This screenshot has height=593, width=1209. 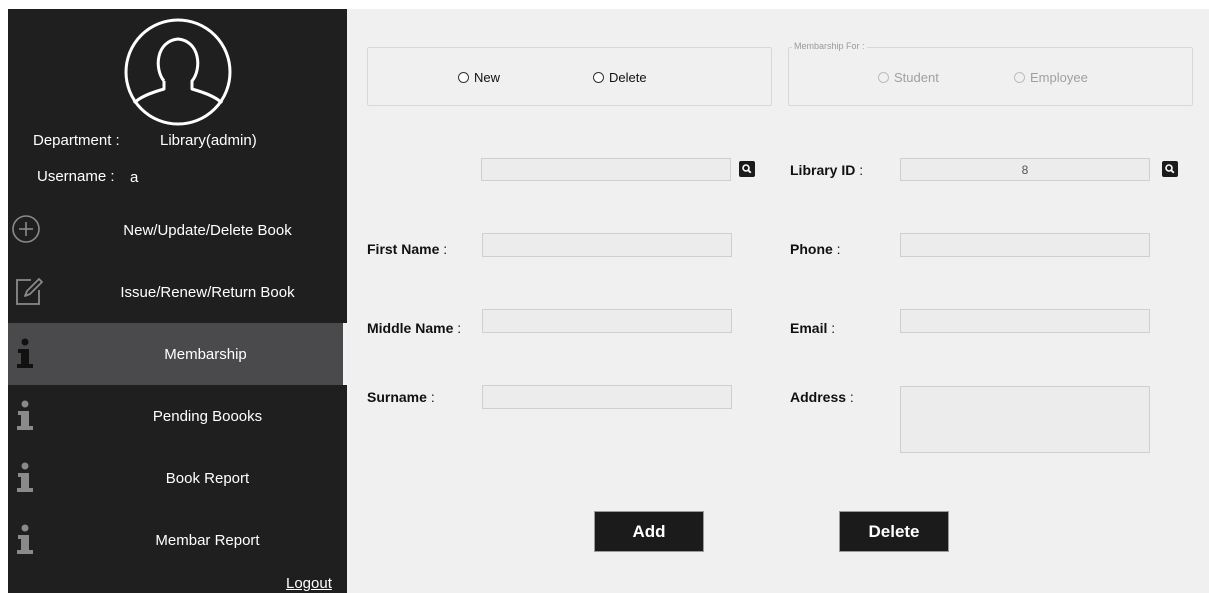 I want to click on nav-label: Issue/Renew/Return Book, so click(x=207, y=292).